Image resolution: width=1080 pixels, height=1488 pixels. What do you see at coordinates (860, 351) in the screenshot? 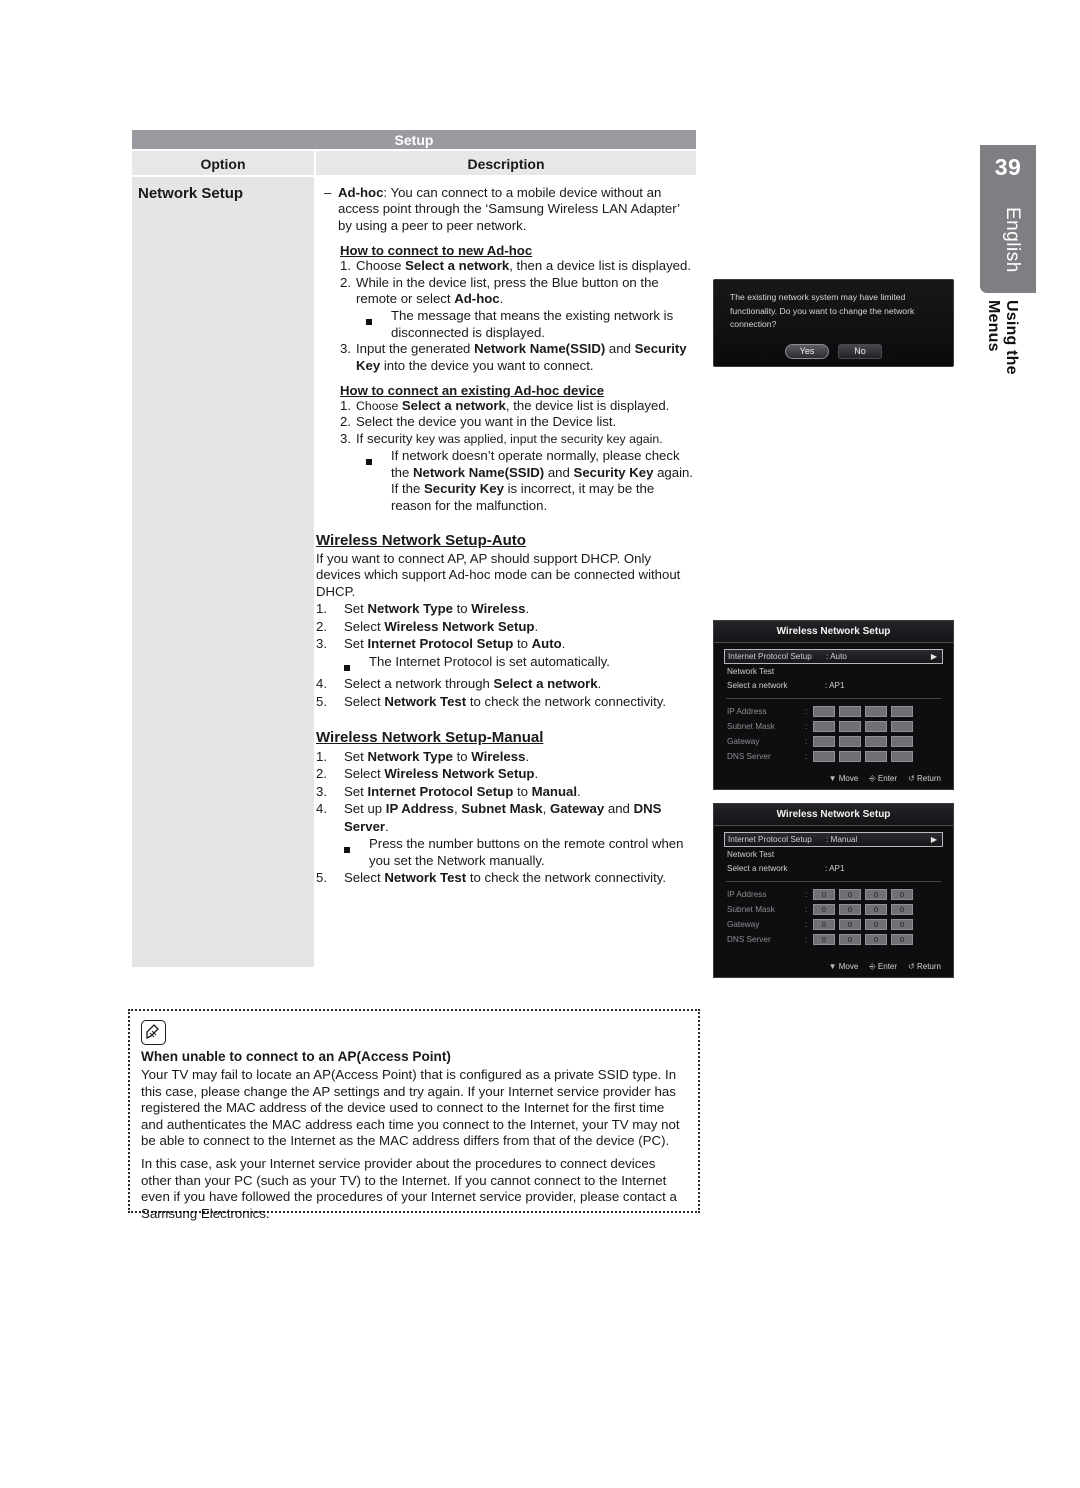
I see `no-button: No` at bounding box center [860, 351].